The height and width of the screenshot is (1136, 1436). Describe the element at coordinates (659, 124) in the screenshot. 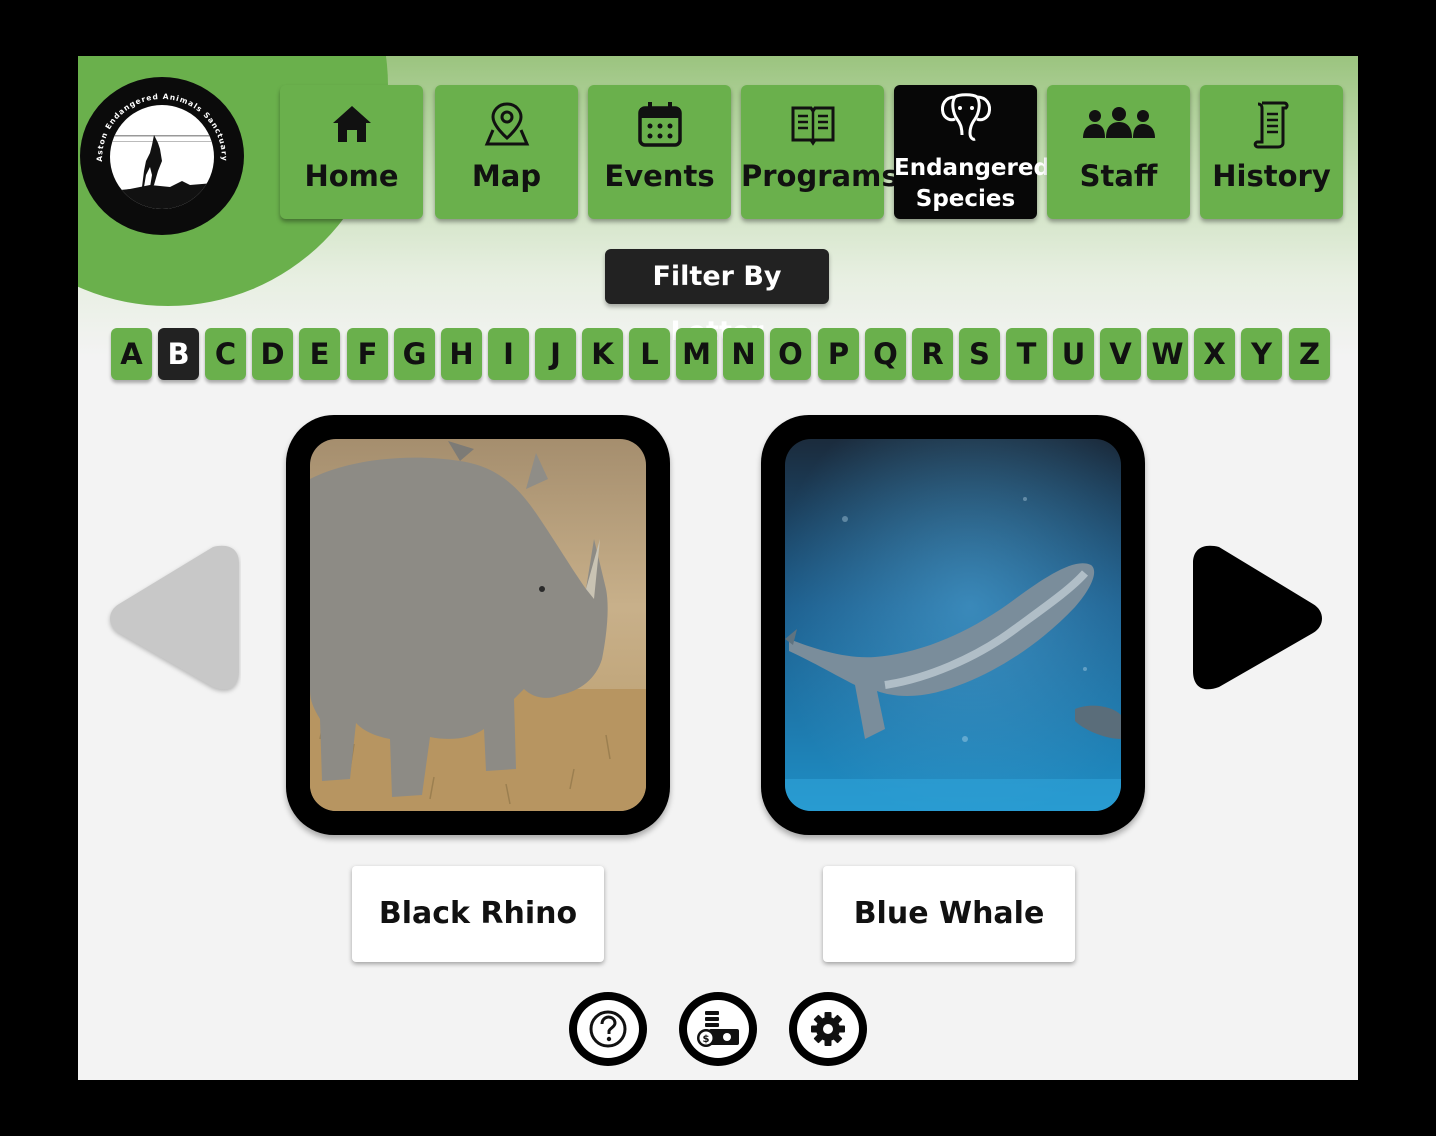

I see `calendar-icon` at that location.